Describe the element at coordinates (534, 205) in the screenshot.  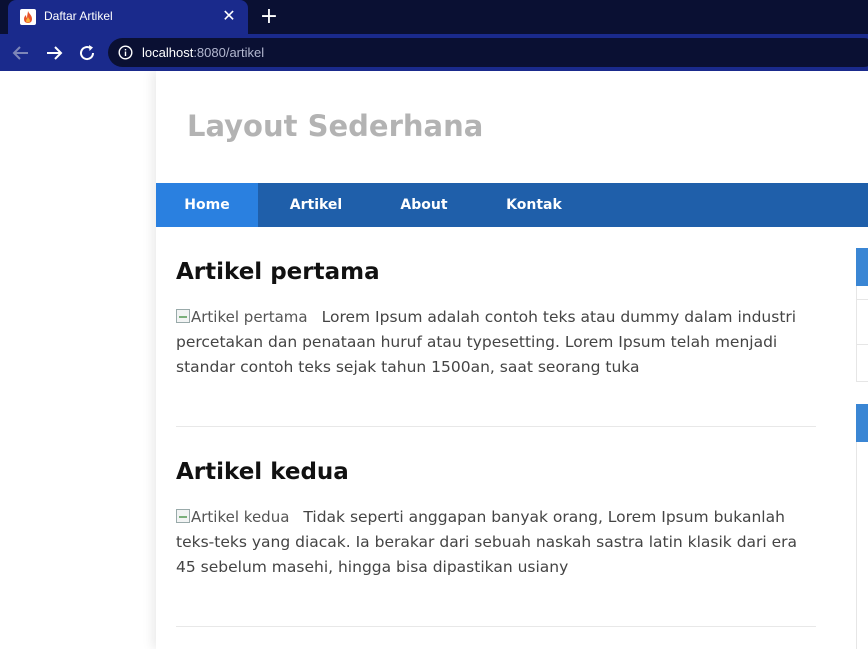
I see `nav-kontak: Kontak` at that location.